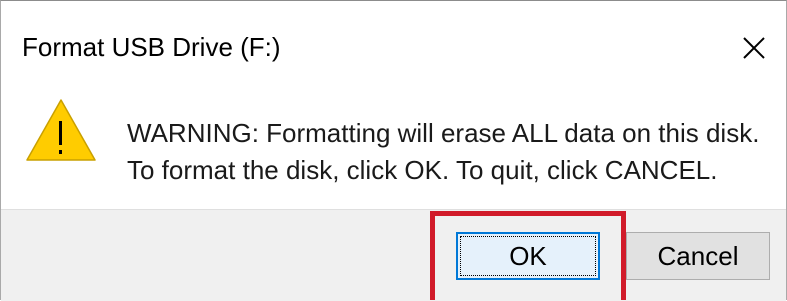 This screenshot has width=787, height=301. What do you see at coordinates (151, 47) in the screenshot?
I see `dialog-title: Format USB Drive (F:)` at bounding box center [151, 47].